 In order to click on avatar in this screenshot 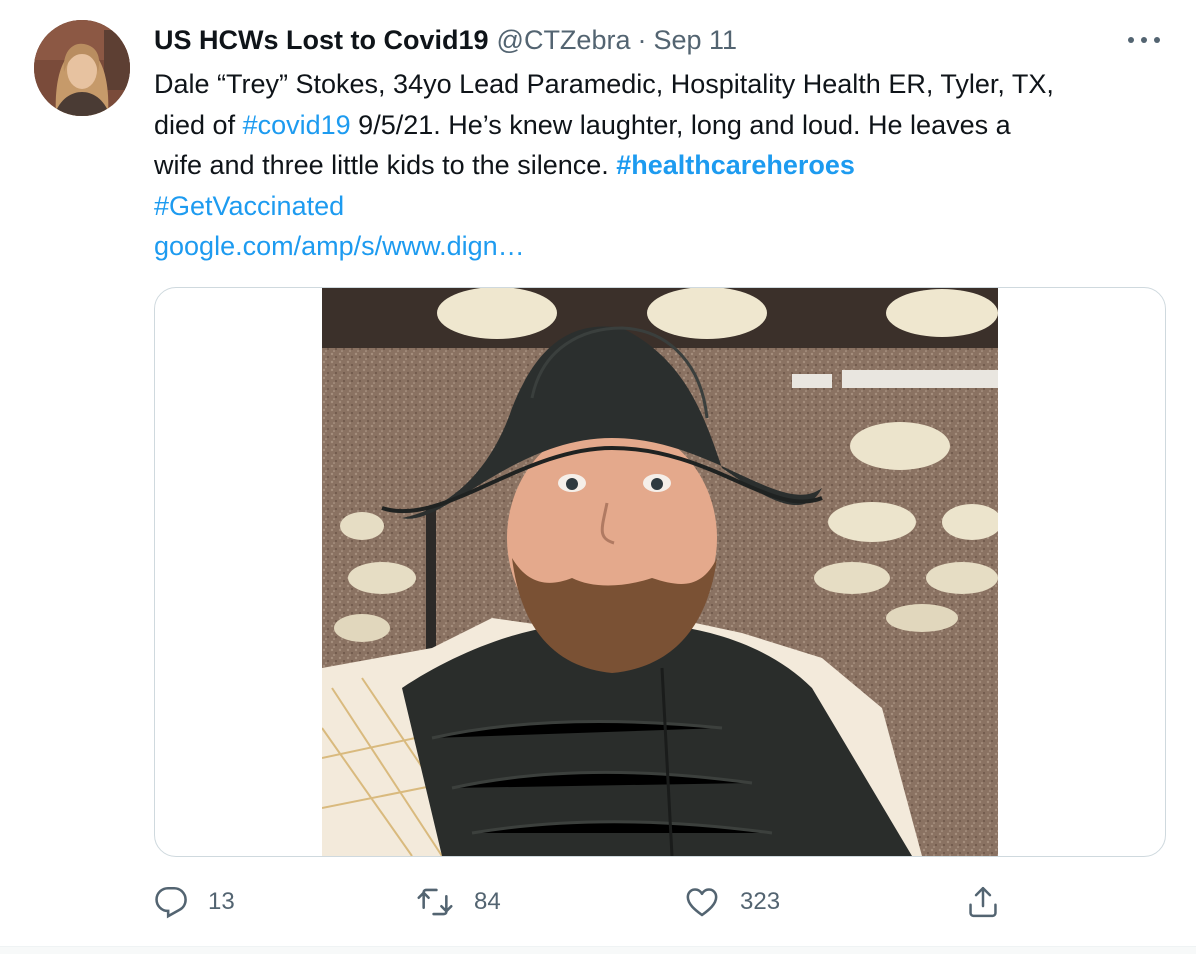, I will do `click(82, 68)`.